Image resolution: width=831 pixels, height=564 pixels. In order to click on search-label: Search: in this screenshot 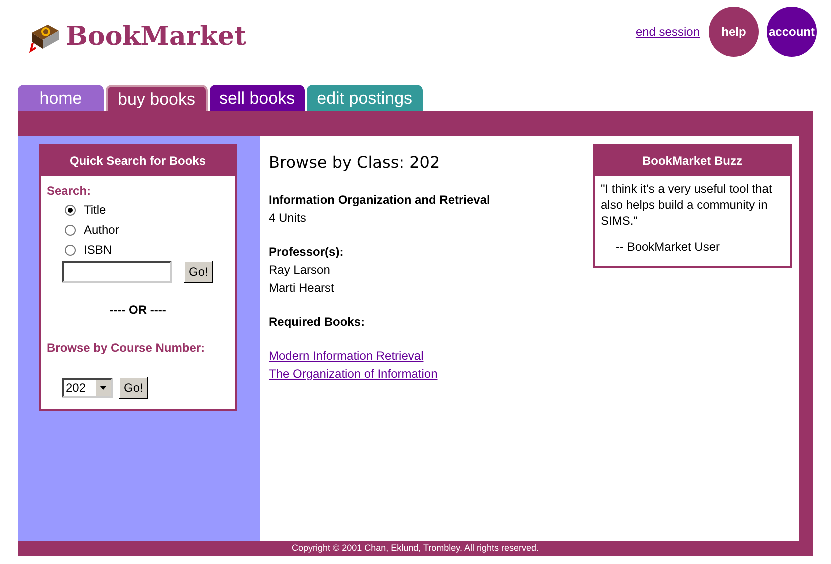, I will do `click(69, 191)`.